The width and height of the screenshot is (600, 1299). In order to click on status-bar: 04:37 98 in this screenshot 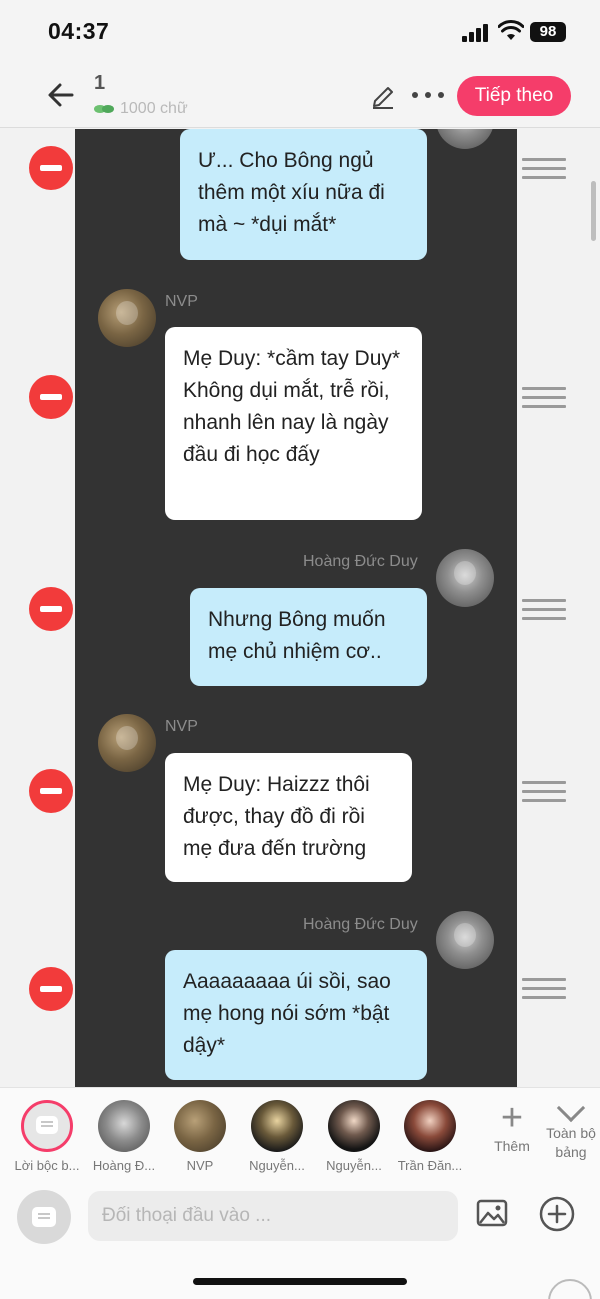, I will do `click(300, 31)`.